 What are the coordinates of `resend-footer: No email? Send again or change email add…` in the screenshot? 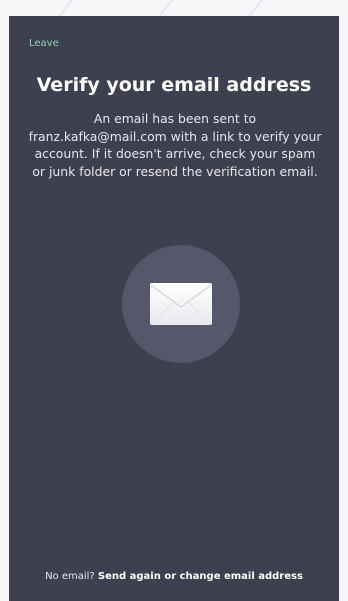 It's located at (174, 576).